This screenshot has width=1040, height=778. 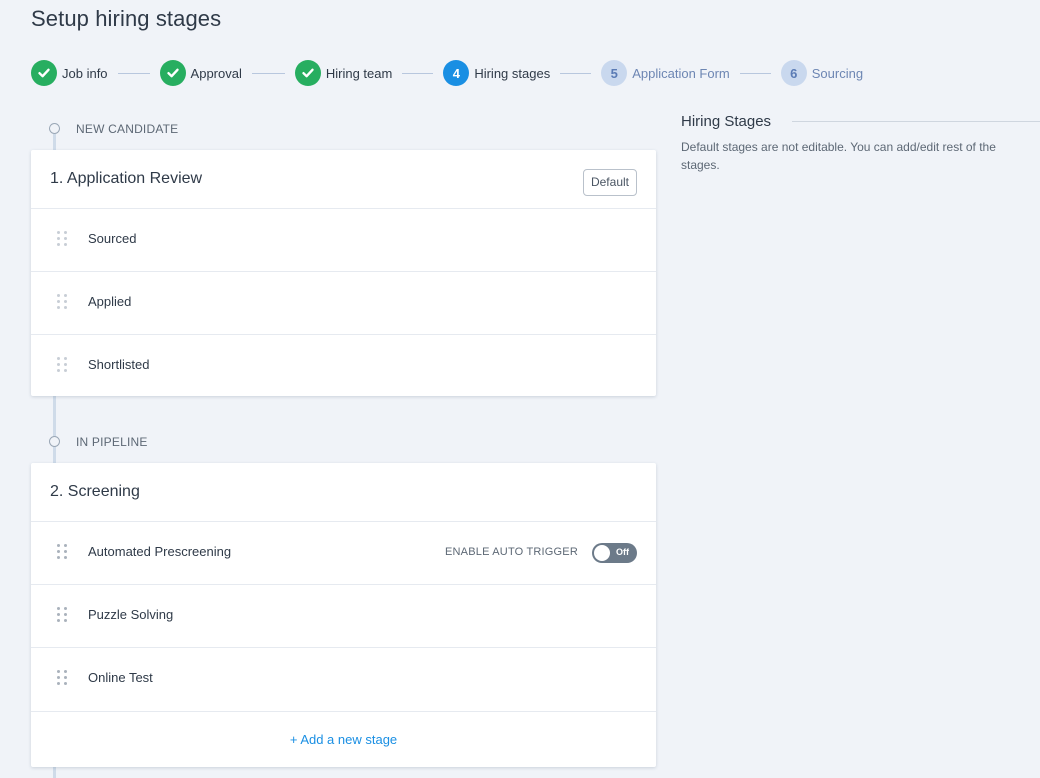 What do you see at coordinates (793, 73) in the screenshot?
I see `step-number: 6` at bounding box center [793, 73].